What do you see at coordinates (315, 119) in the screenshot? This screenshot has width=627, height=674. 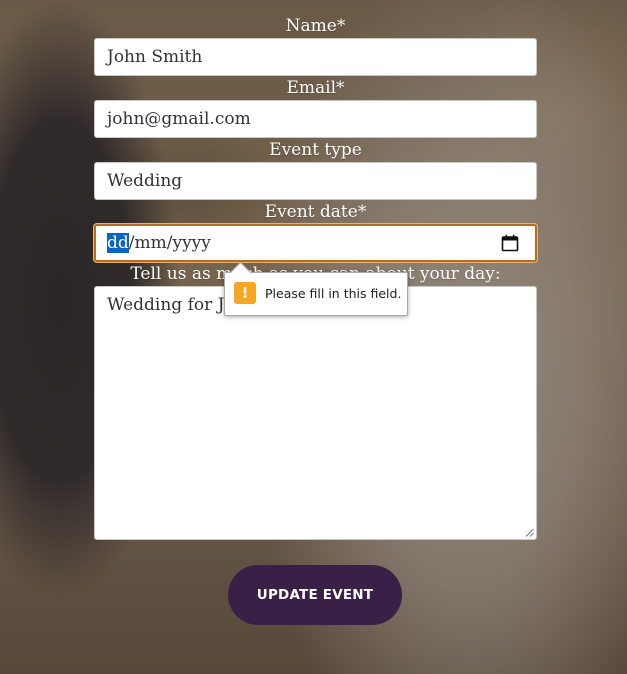 I see `email-field: john@gmail.com` at bounding box center [315, 119].